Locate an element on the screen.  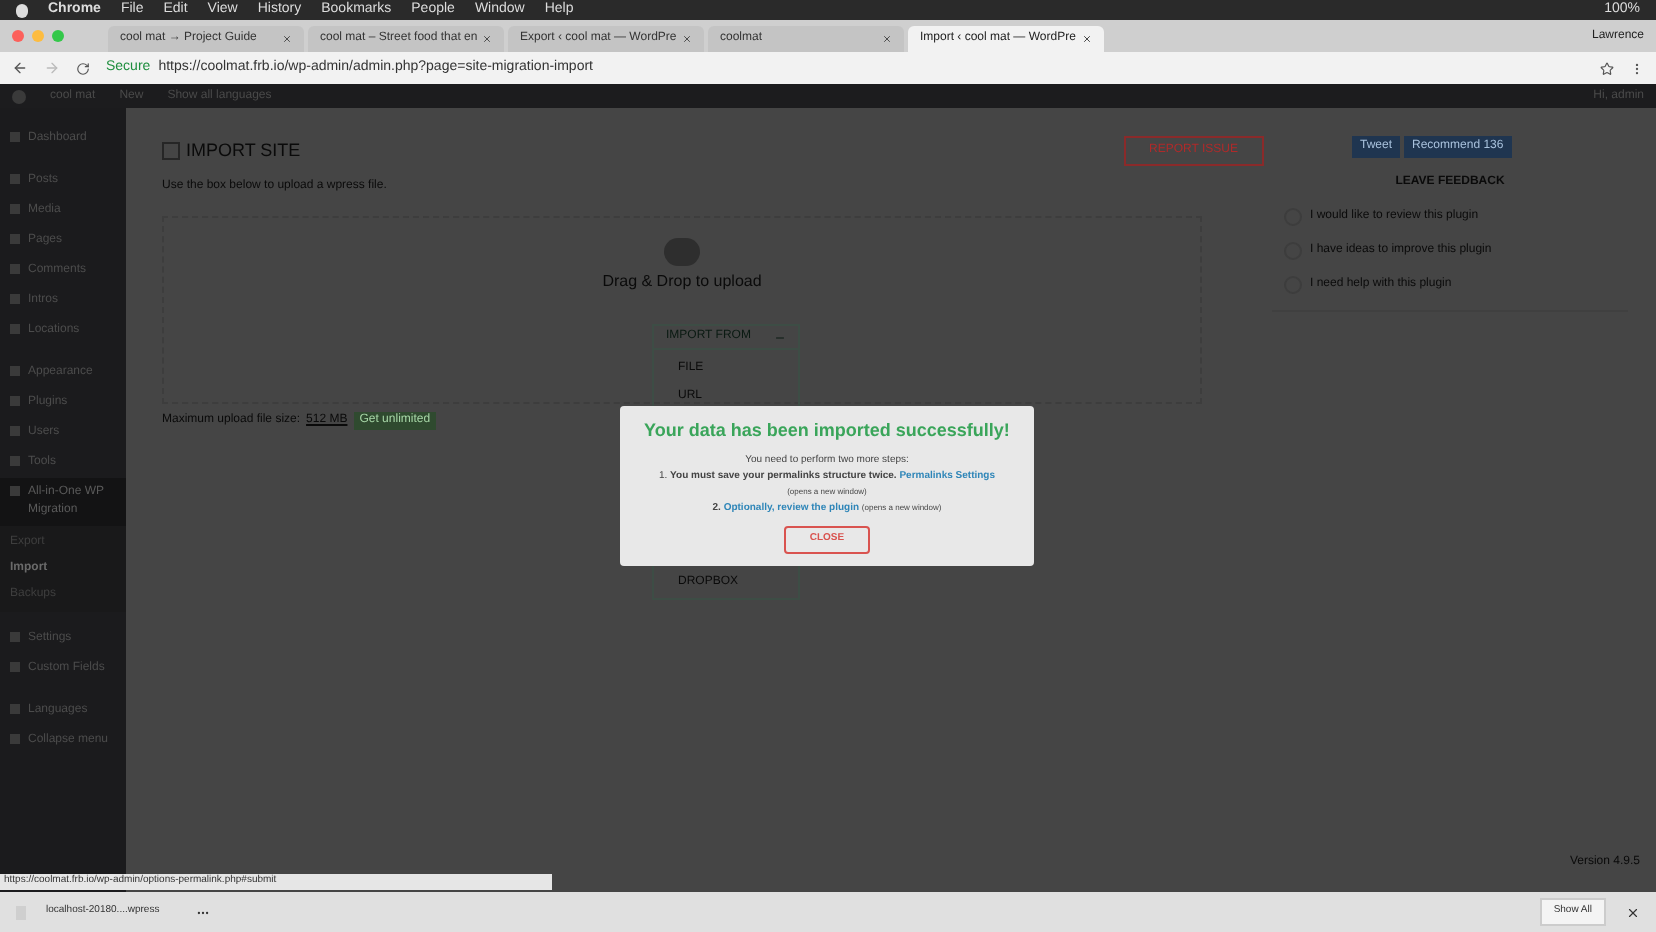
back-icon is located at coordinates (20, 68).